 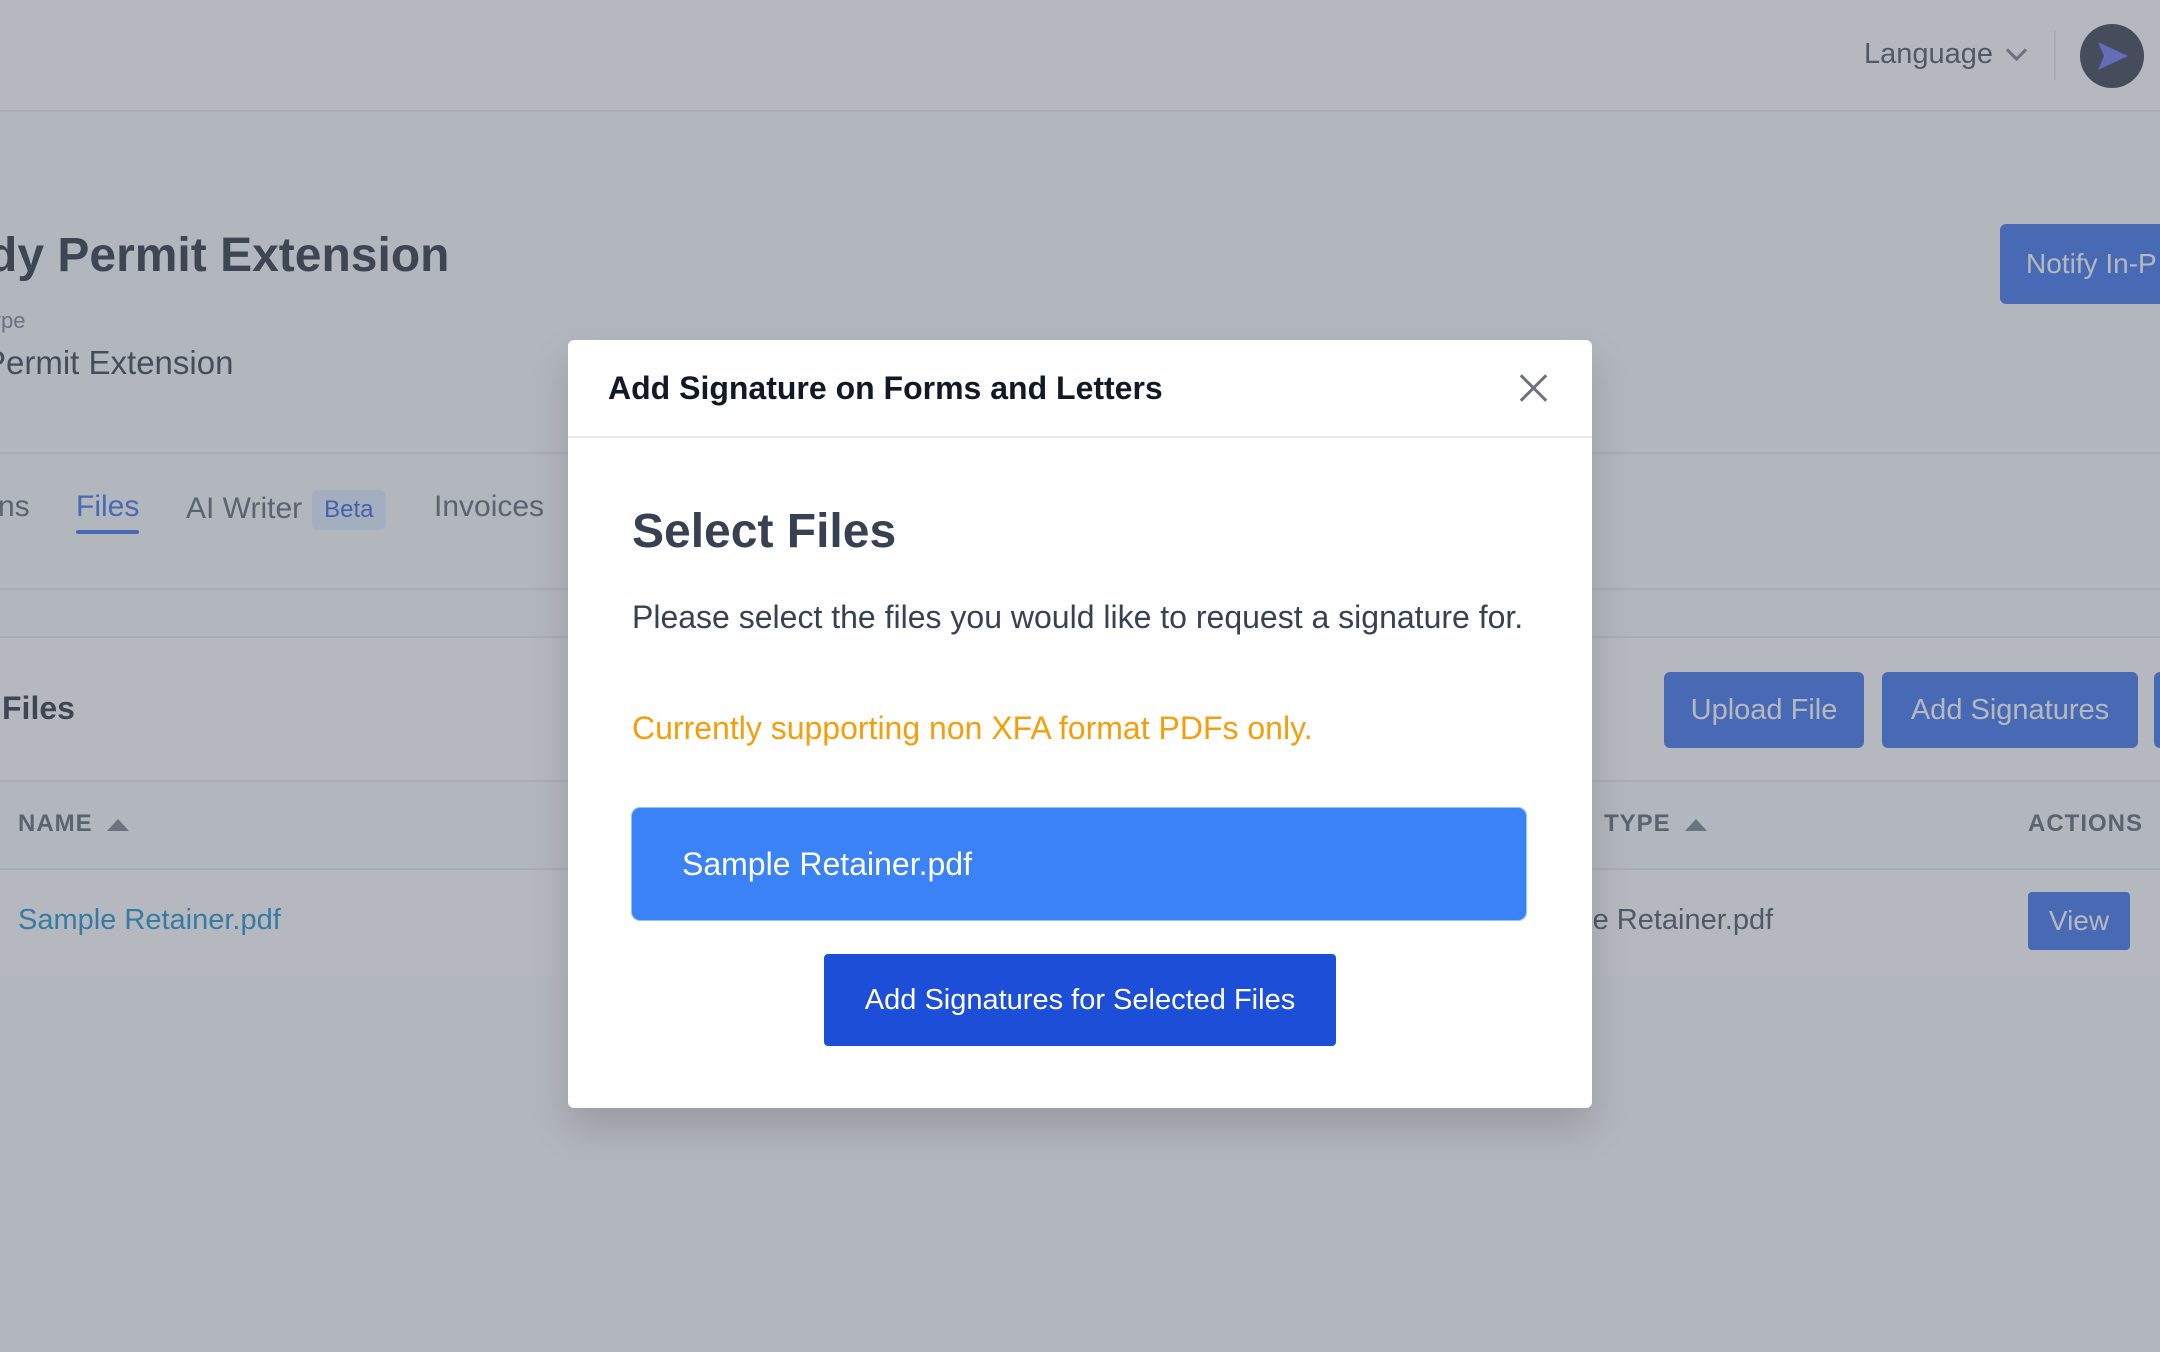 I want to click on file-option-selected: Sample Retainer.pdf, so click(x=1079, y=864).